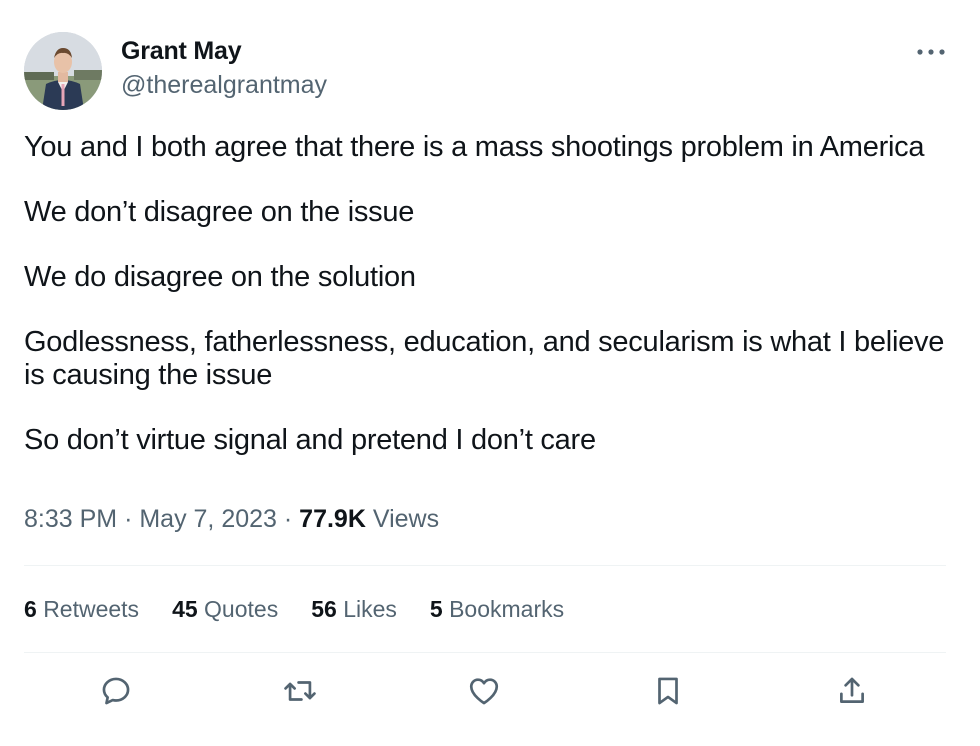 Image resolution: width=980 pixels, height=746 pixels. Describe the element at coordinates (70, 519) in the screenshot. I see `tweet-time: 8:33 PM` at that location.